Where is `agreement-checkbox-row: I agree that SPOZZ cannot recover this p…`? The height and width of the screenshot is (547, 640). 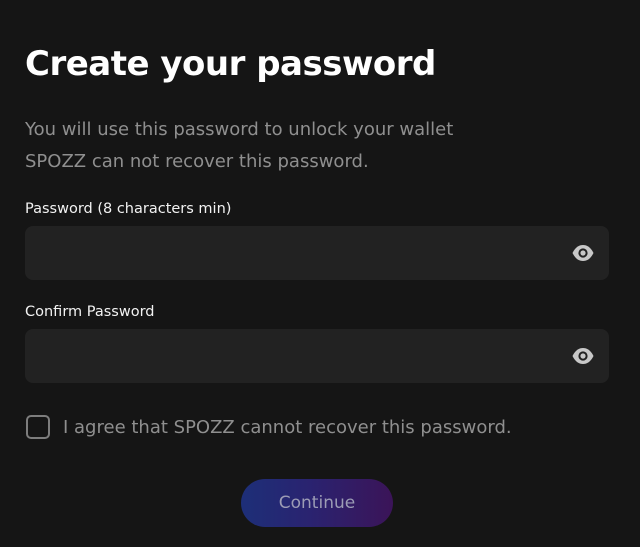 agreement-checkbox-row: I agree that SPOZZ cannot recover this p… is located at coordinates (268, 427).